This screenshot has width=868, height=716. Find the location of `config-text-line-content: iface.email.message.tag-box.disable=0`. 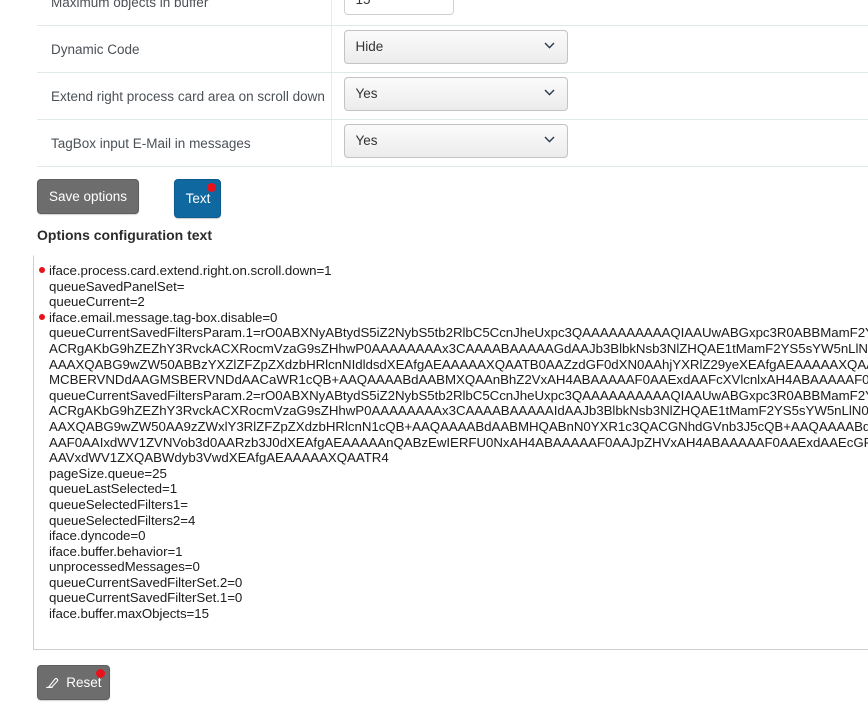

config-text-line-content: iface.email.message.tag-box.disable=0 is located at coordinates (163, 317).